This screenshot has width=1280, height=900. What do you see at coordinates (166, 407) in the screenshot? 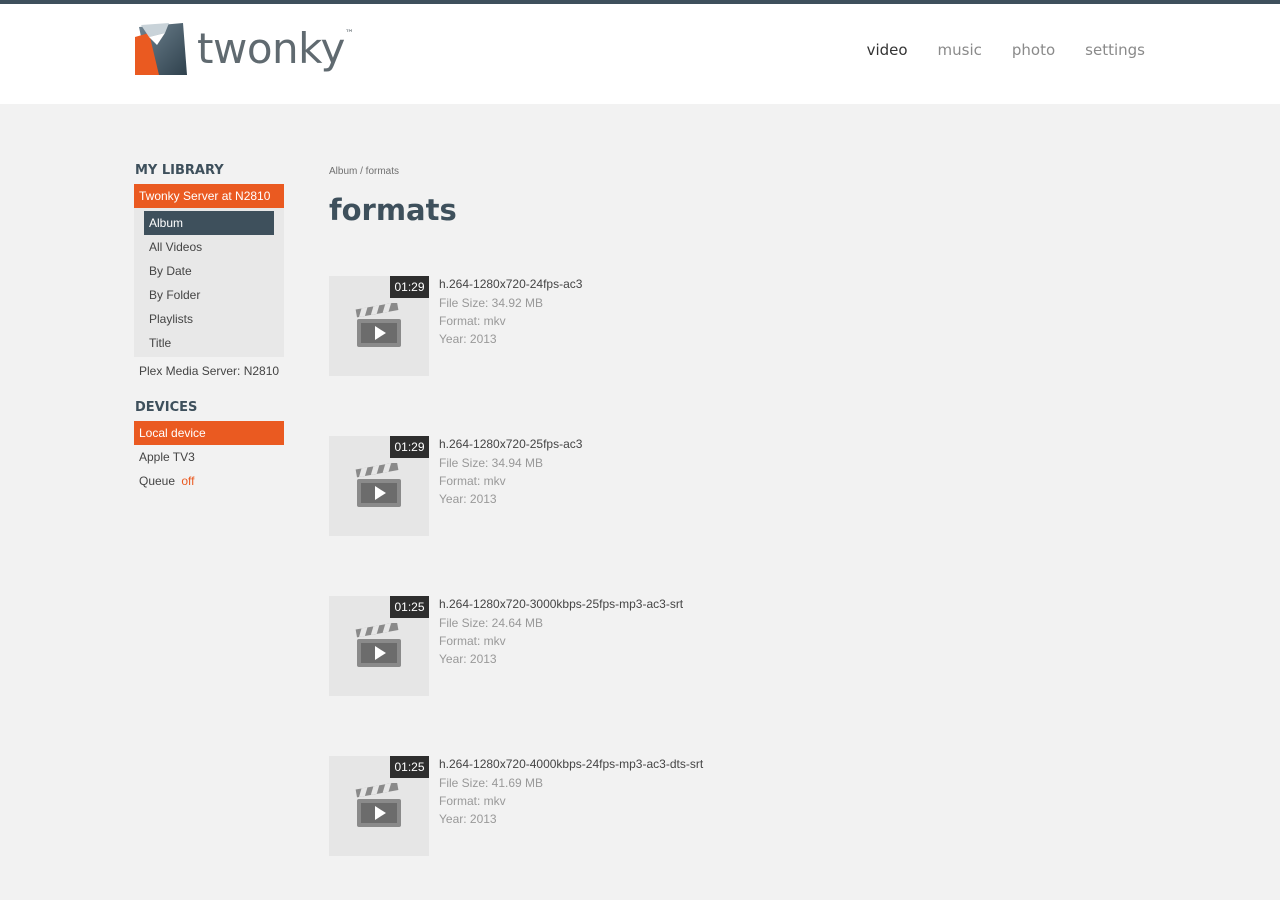
I see `devices-heading: DEVICES` at bounding box center [166, 407].